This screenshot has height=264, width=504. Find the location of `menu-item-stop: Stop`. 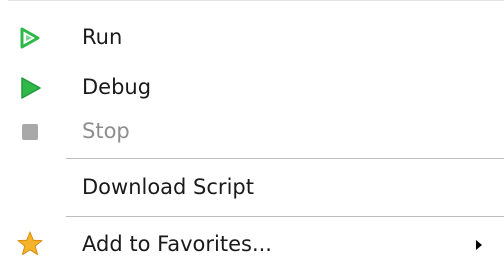

menu-item-stop: Stop is located at coordinates (252, 130).